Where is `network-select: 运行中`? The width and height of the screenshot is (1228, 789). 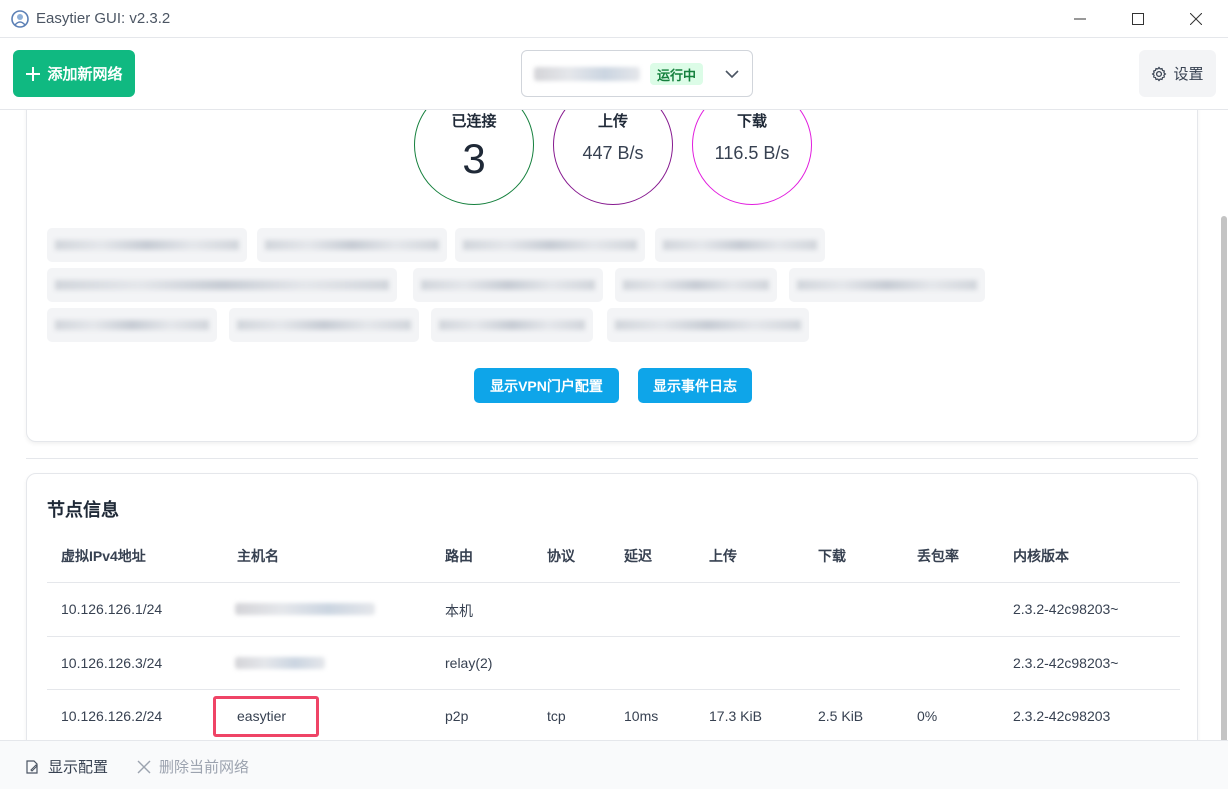 network-select: 运行中 is located at coordinates (637, 73).